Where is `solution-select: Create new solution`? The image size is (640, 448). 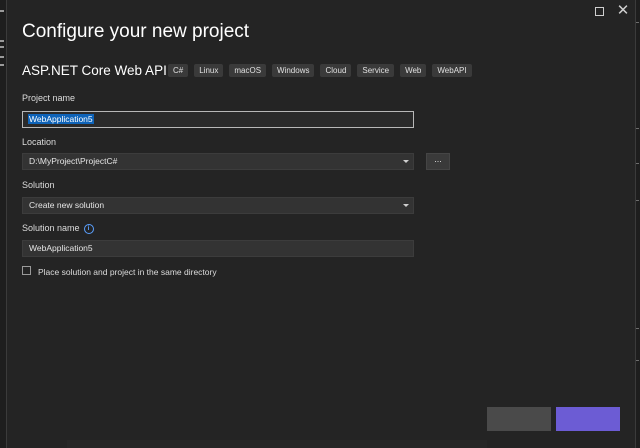 solution-select: Create new solution is located at coordinates (218, 205).